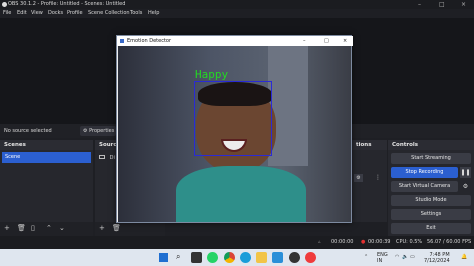 The width and height of the screenshot is (474, 266). What do you see at coordinates (424, 186) in the screenshot?
I see `start-virtual-camera-button: Start Virtual Camera` at bounding box center [424, 186].